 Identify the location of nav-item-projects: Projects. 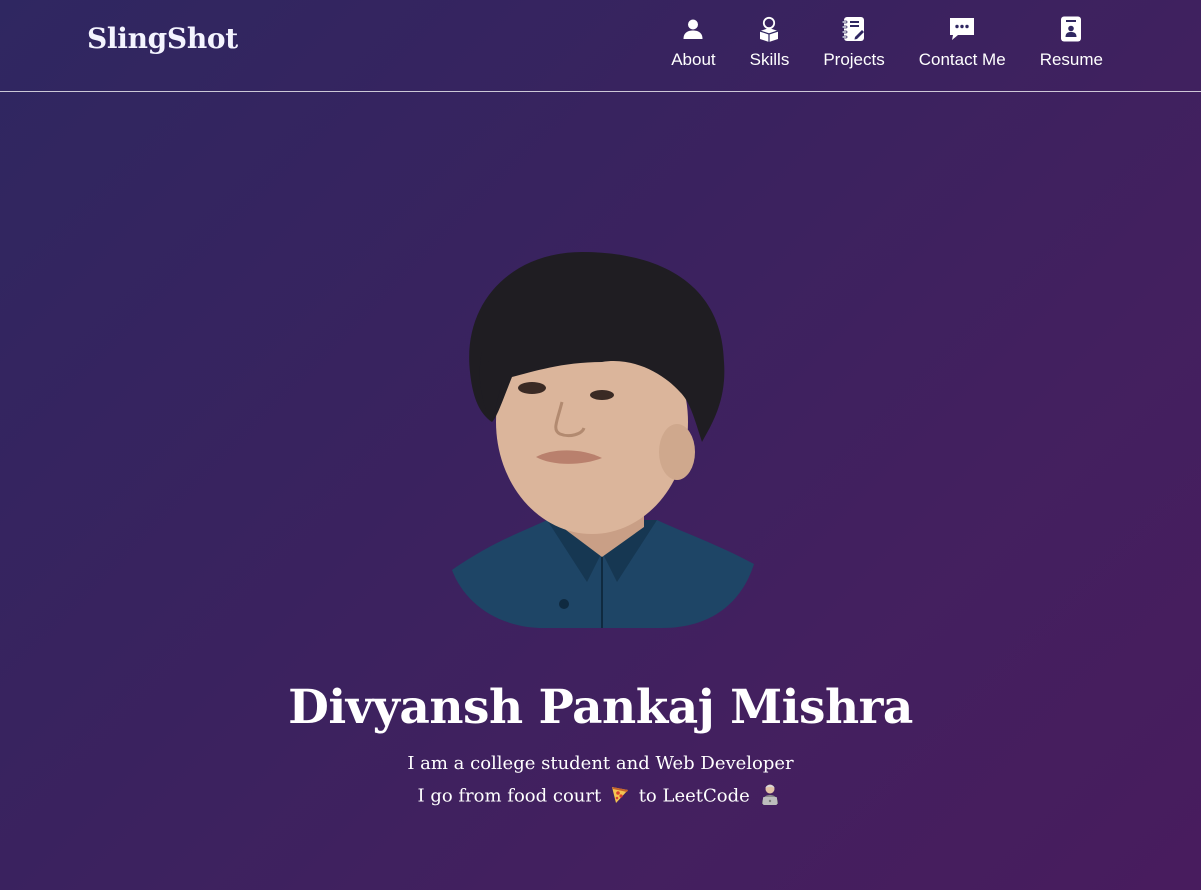
(854, 43).